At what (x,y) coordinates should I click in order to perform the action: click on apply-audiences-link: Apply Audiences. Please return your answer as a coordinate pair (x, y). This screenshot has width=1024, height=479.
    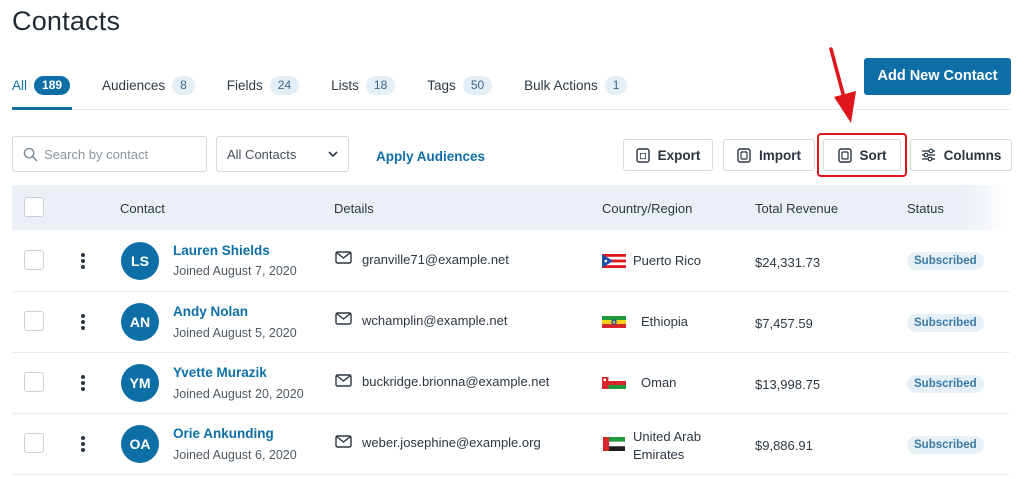
    Looking at the image, I should click on (430, 156).